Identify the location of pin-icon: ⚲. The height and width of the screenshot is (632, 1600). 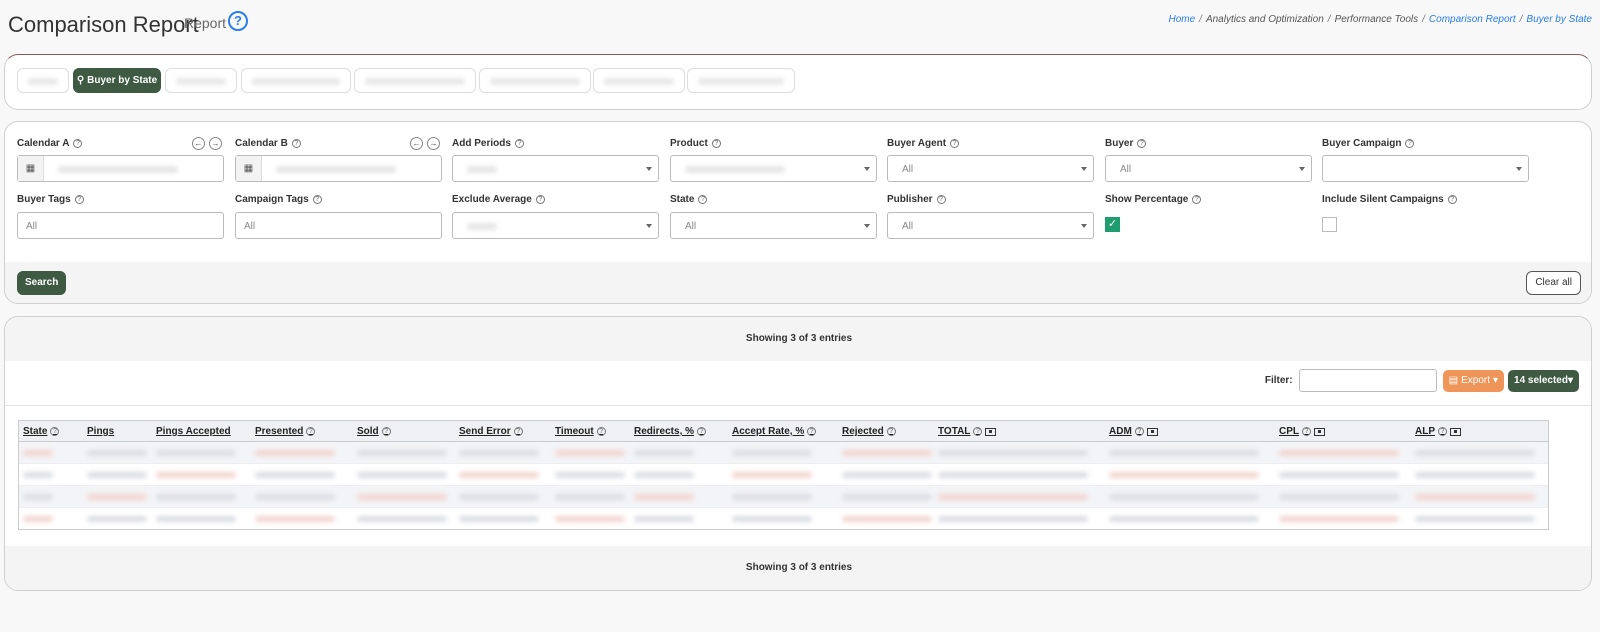
(80, 80).